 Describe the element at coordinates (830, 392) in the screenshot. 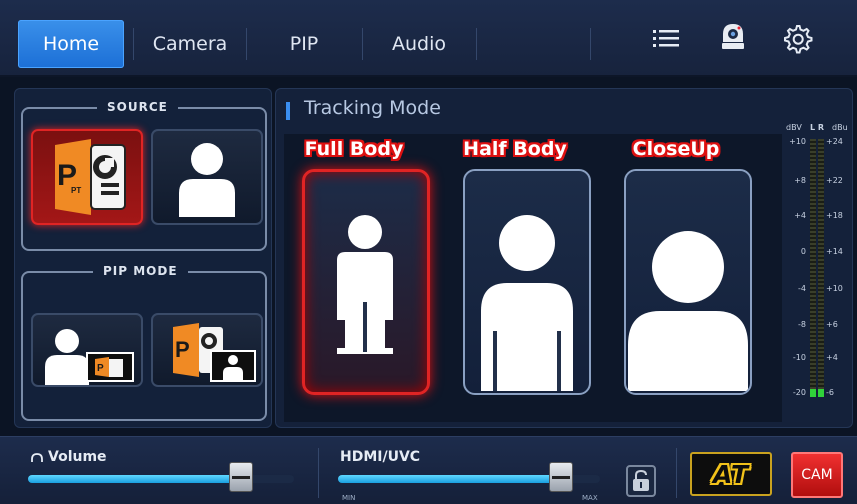

I see `vu-tick-right: -6` at that location.